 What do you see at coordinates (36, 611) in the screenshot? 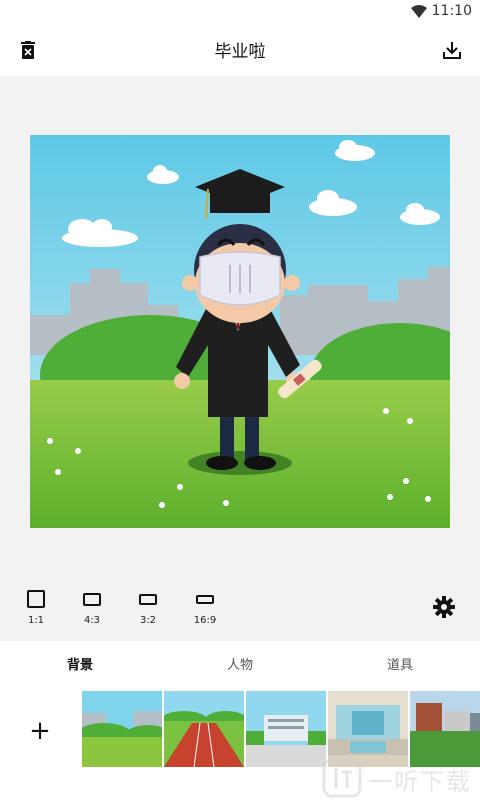
I see `ratio-1-1-button: 1:1` at bounding box center [36, 611].